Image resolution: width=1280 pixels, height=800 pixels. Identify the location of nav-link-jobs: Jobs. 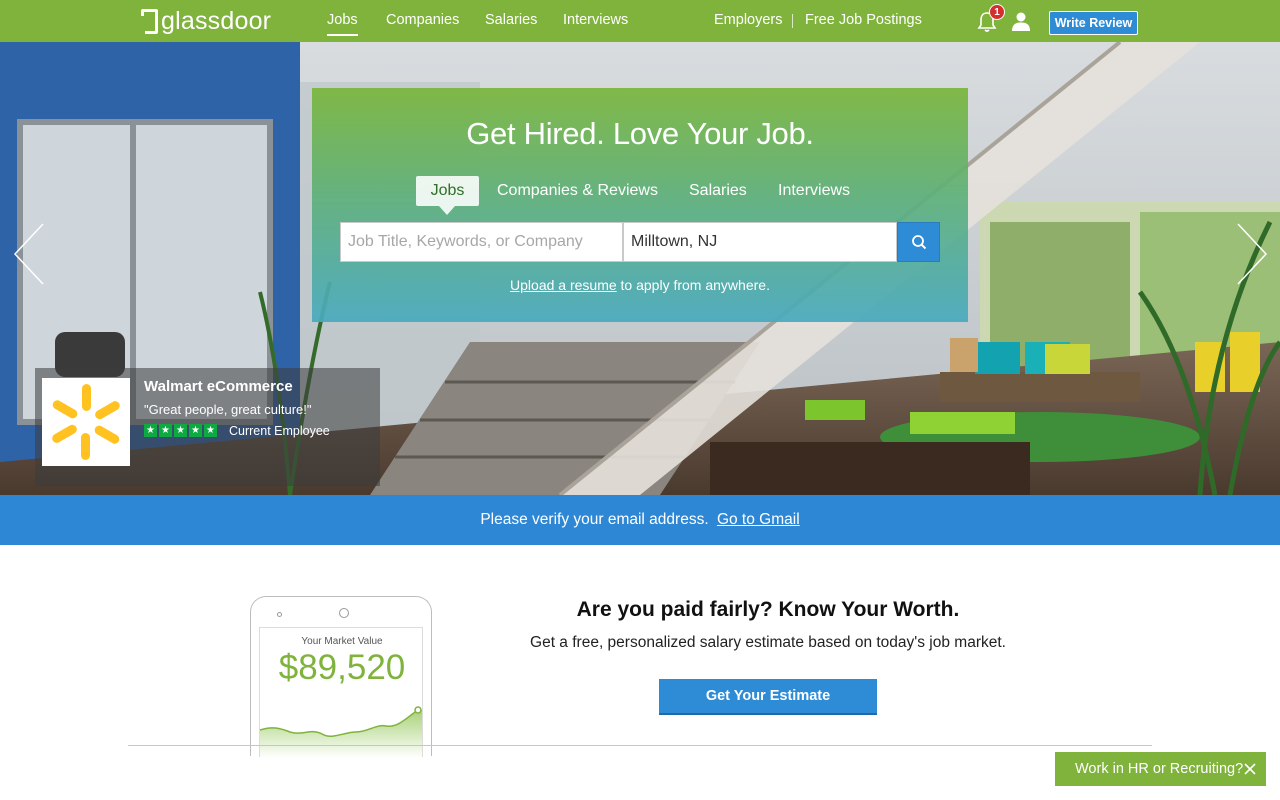
(342, 24).